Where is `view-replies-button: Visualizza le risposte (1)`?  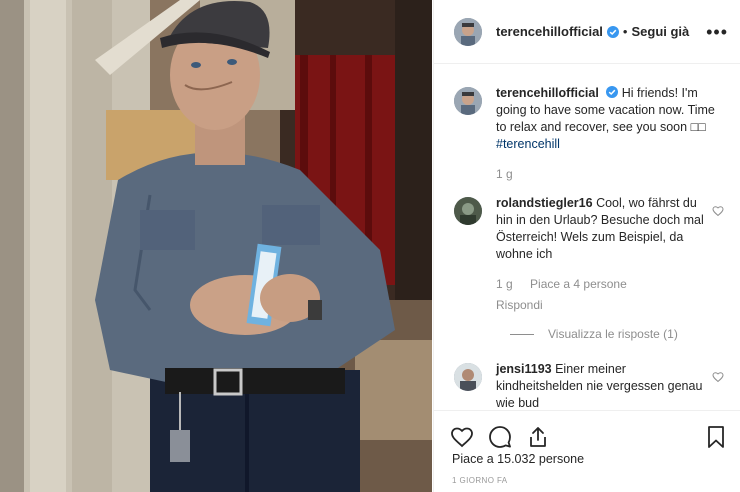
view-replies-button: Visualizza le risposte (1) is located at coordinates (617, 334).